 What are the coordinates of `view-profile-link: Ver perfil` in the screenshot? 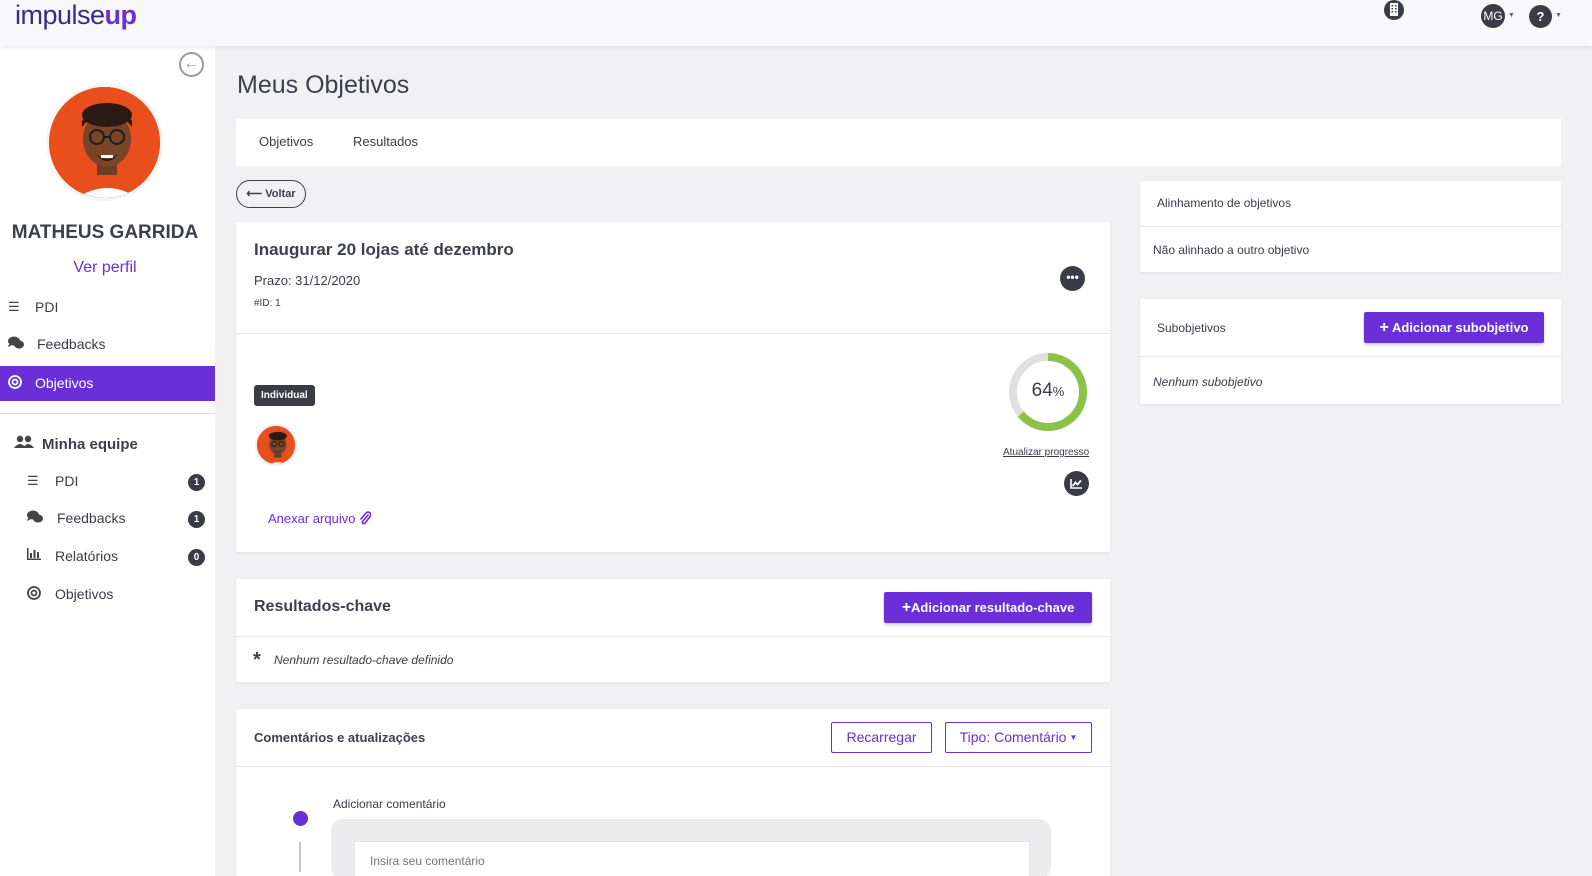 It's located at (105, 268).